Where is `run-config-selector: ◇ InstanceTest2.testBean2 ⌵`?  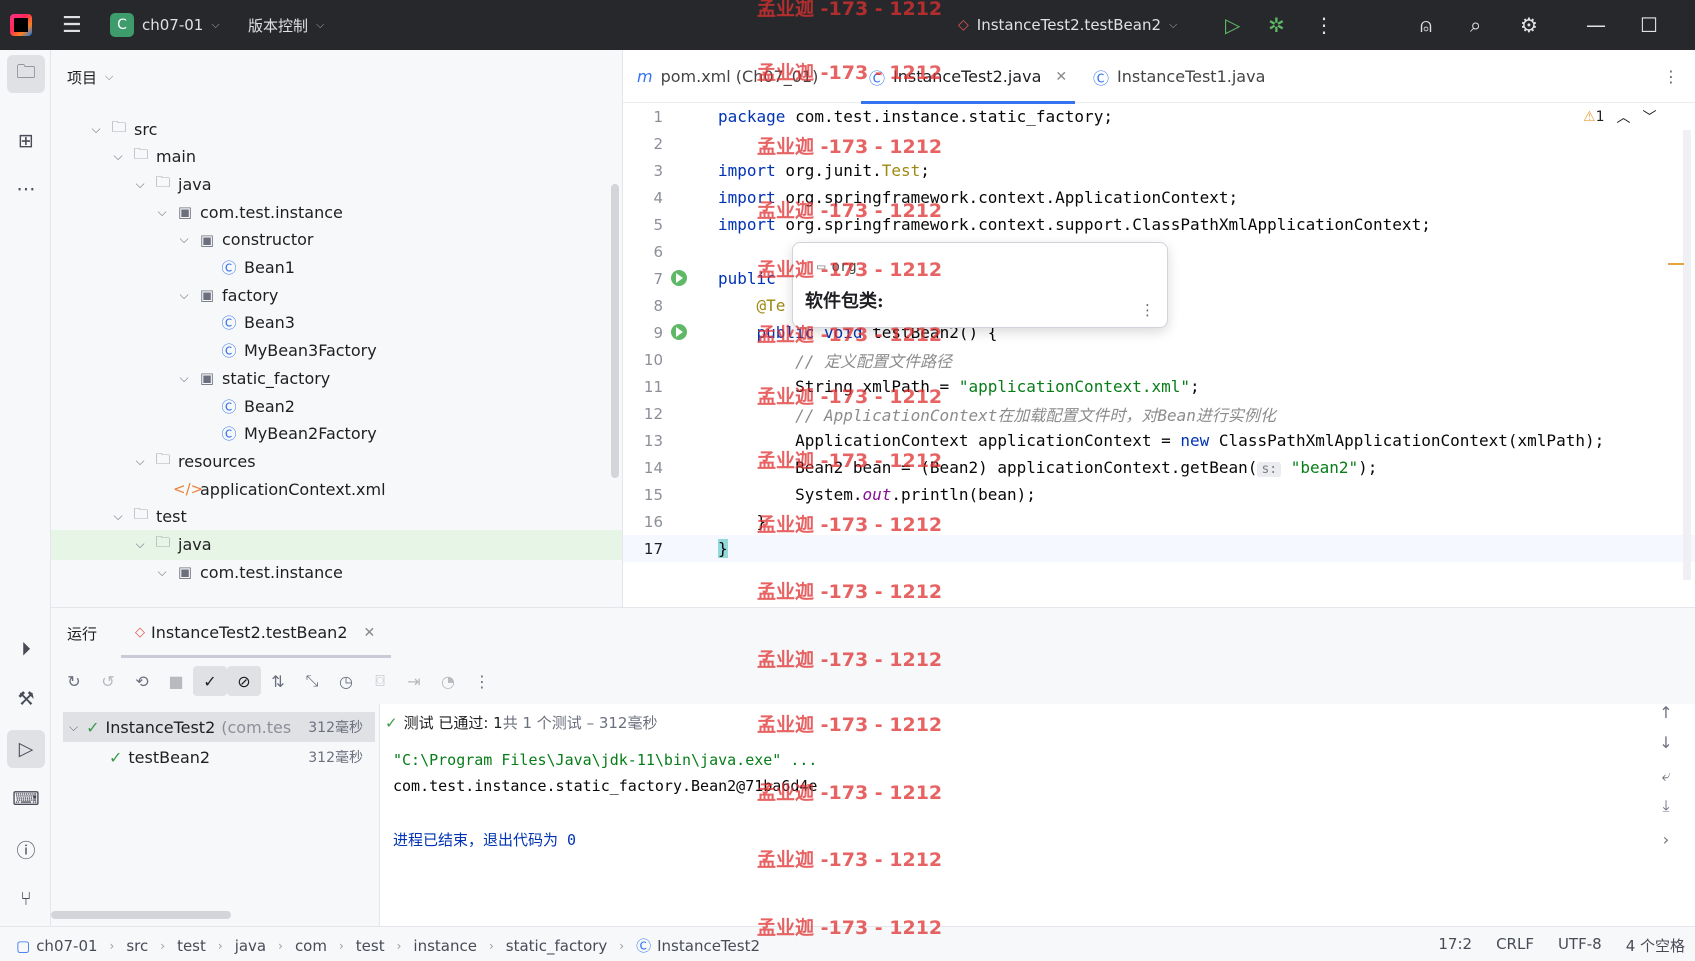
run-config-selector: ◇ InstanceTest2.testBean2 ⌵ is located at coordinates (1067, 25).